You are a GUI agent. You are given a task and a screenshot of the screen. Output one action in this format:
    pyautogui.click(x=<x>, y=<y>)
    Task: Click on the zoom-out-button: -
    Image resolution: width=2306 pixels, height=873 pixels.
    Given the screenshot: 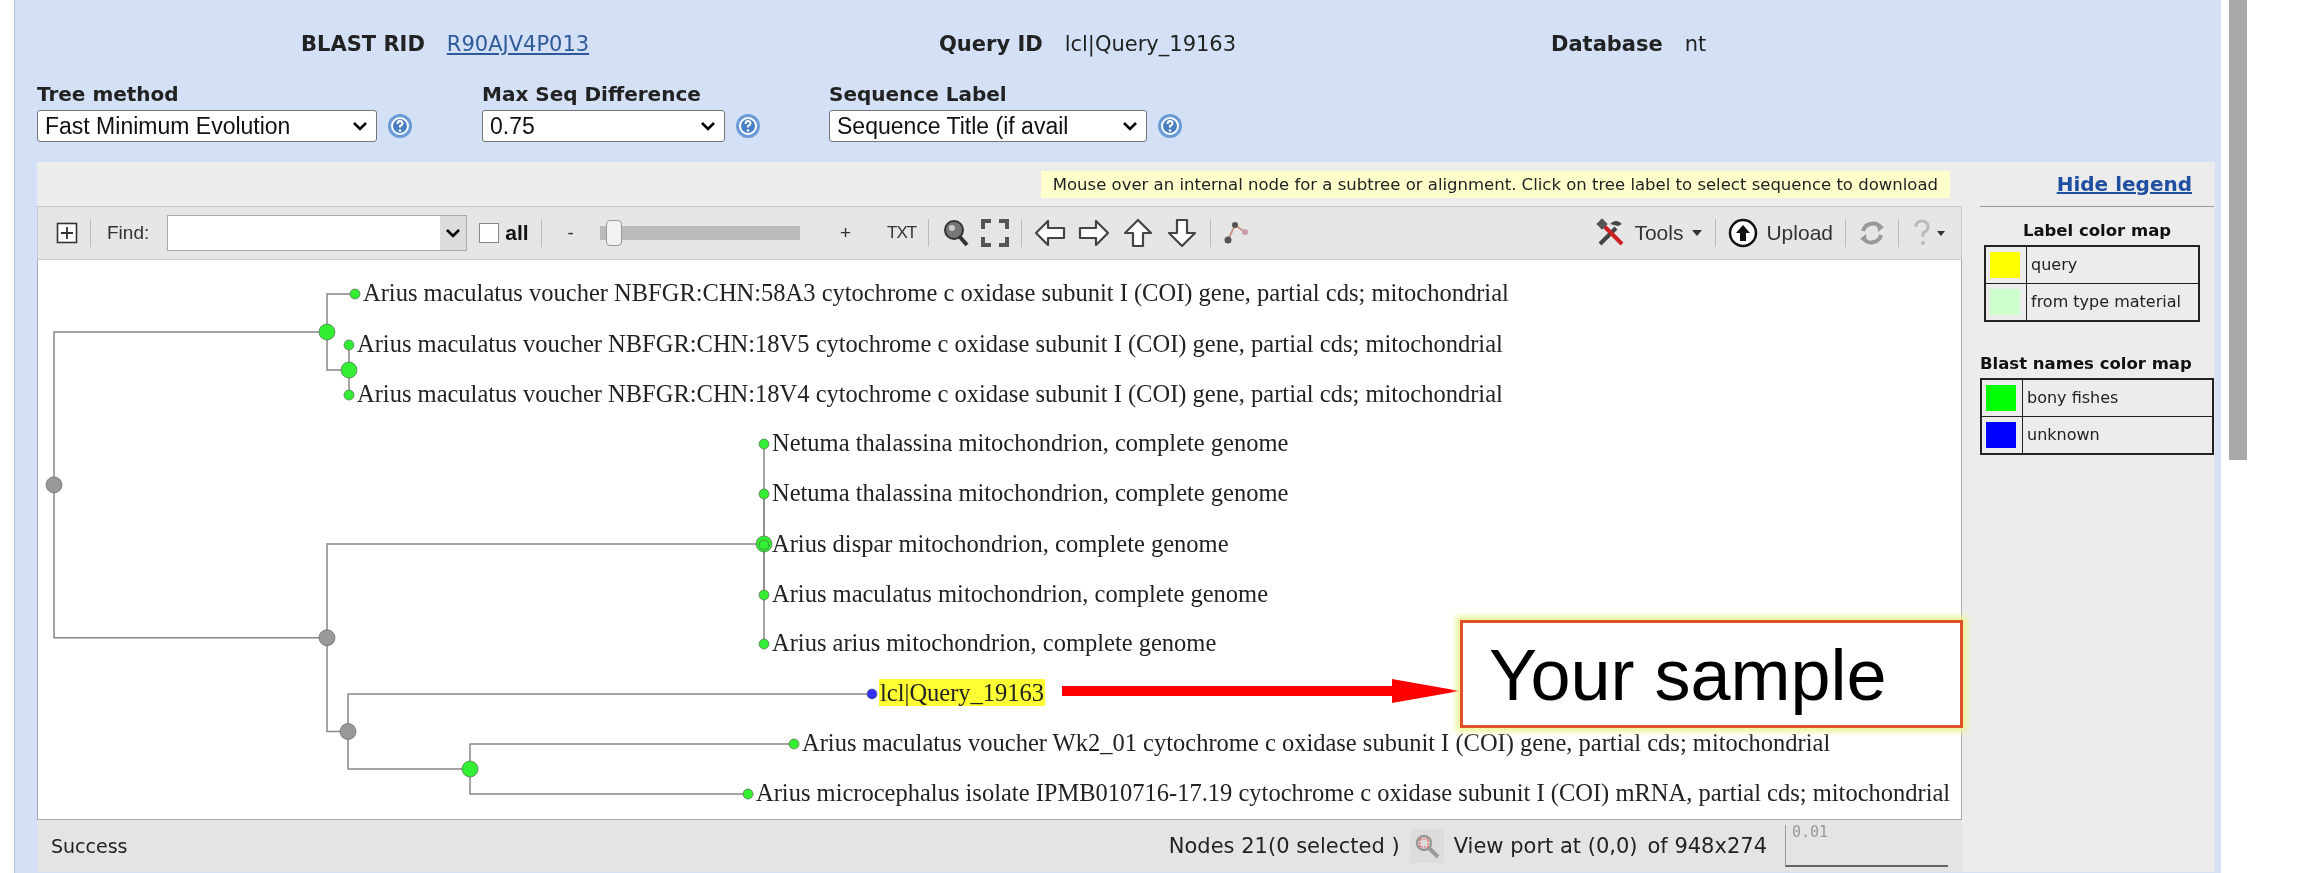 What is the action you would take?
    pyautogui.click(x=570, y=233)
    